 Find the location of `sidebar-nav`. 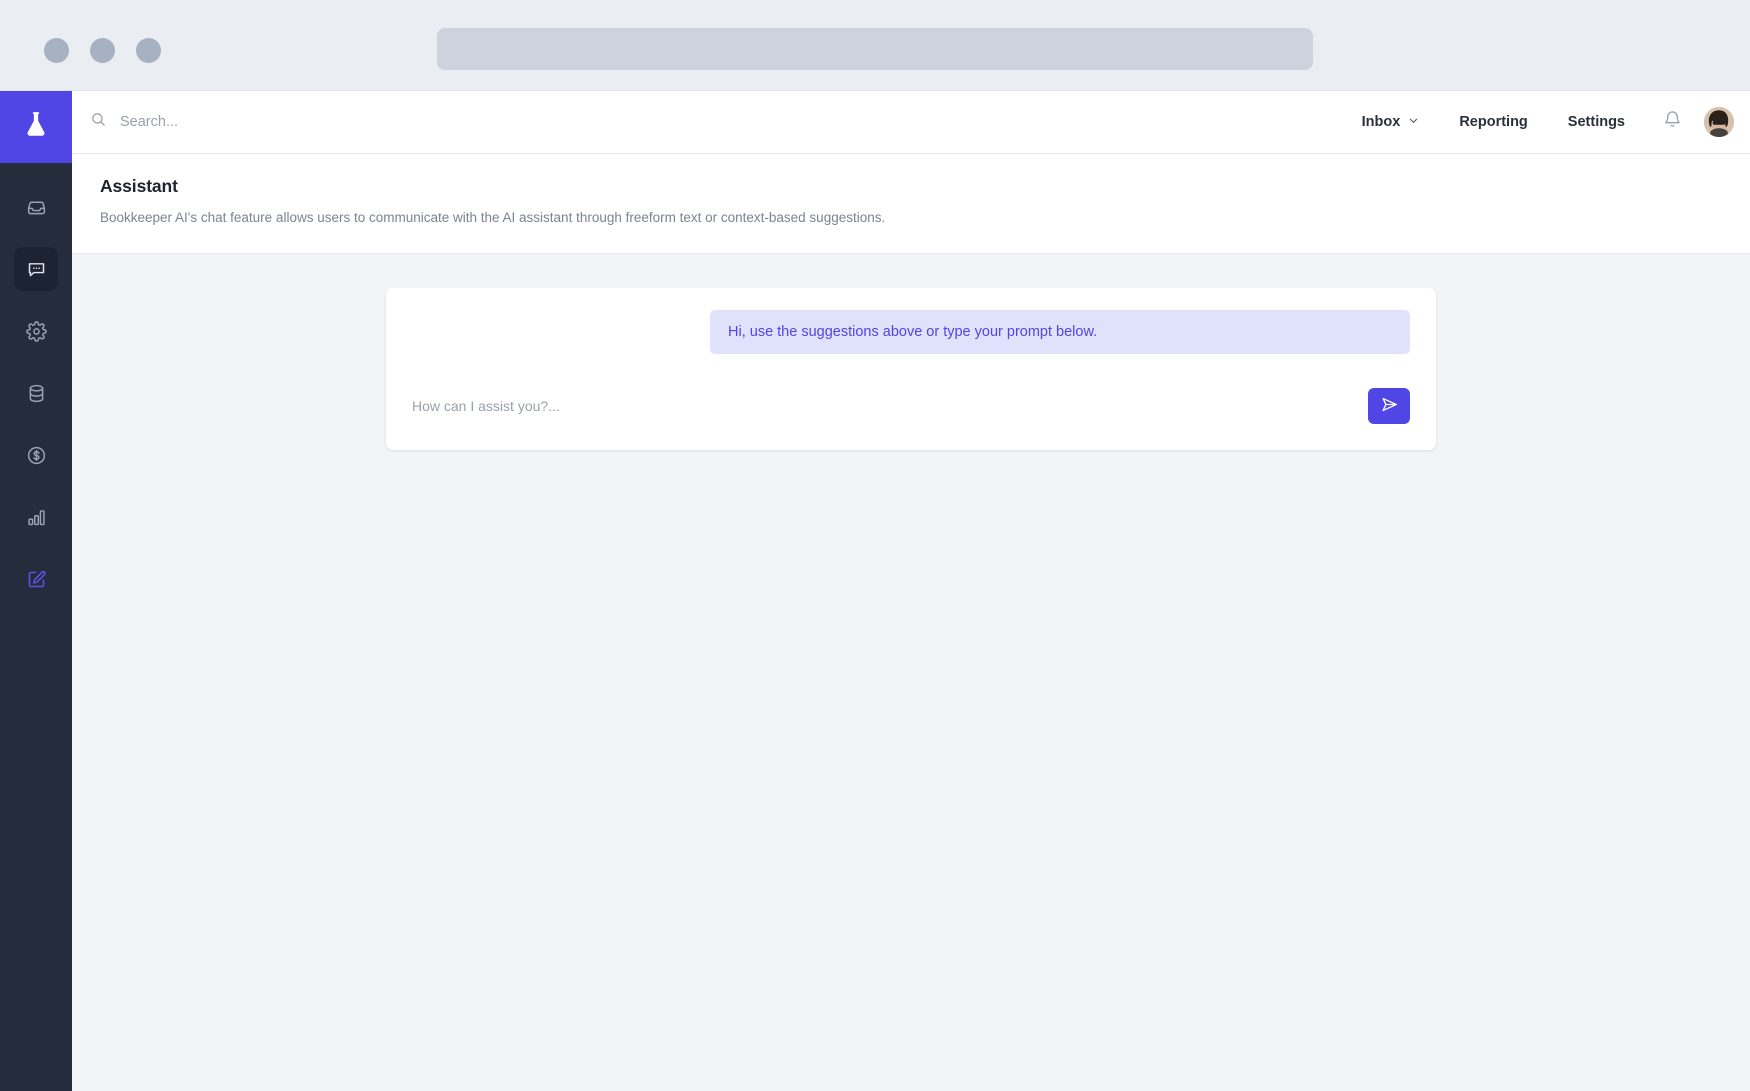

sidebar-nav is located at coordinates (36, 382).